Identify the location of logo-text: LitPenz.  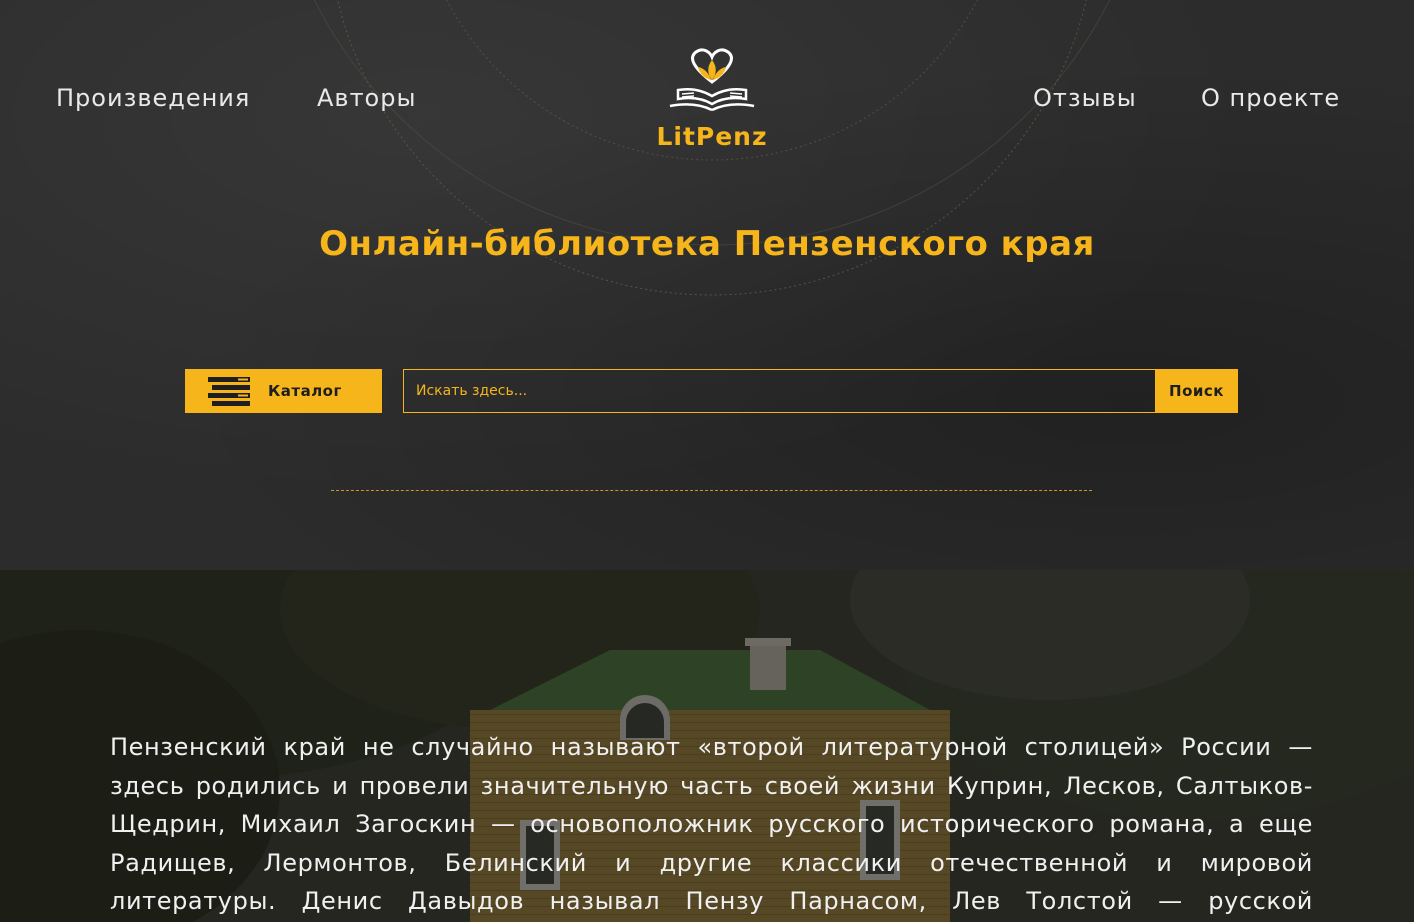
(712, 136).